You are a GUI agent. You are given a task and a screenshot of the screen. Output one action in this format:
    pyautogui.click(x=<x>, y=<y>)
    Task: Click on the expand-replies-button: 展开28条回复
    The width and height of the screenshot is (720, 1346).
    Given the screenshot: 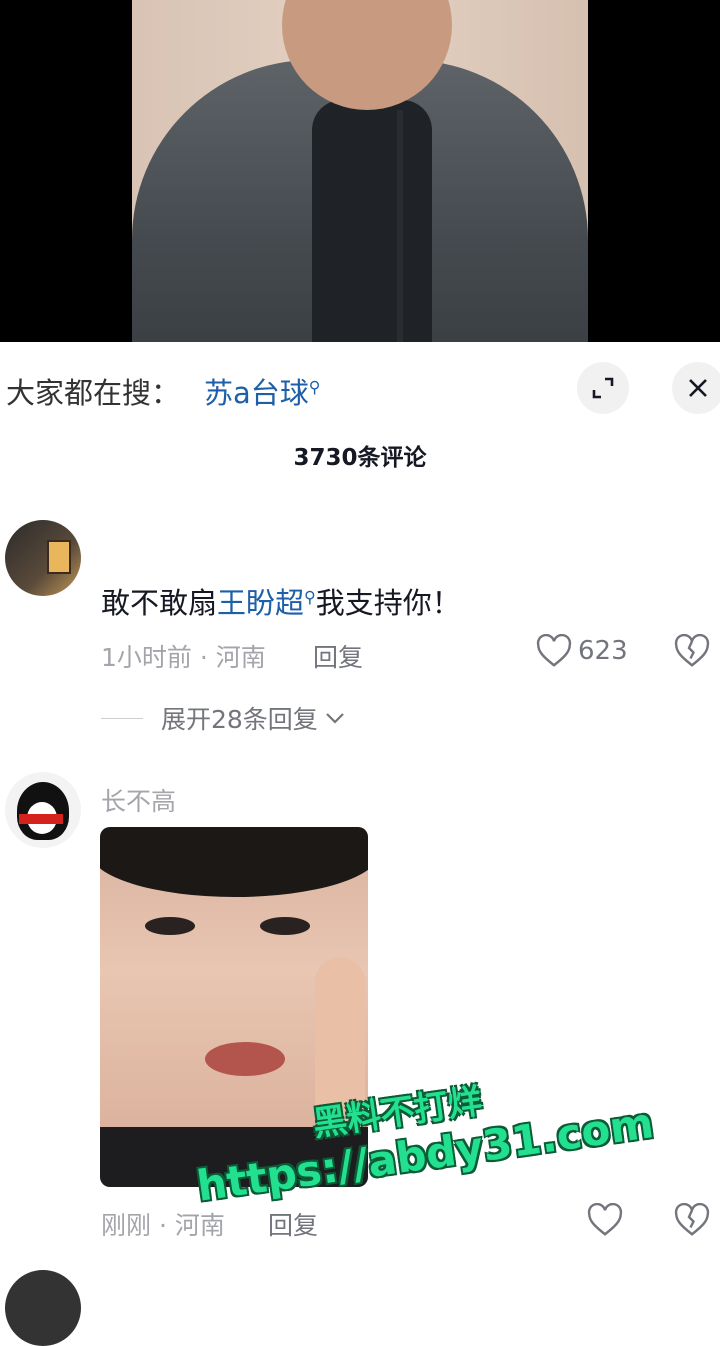 What is the action you would take?
    pyautogui.click(x=223, y=718)
    